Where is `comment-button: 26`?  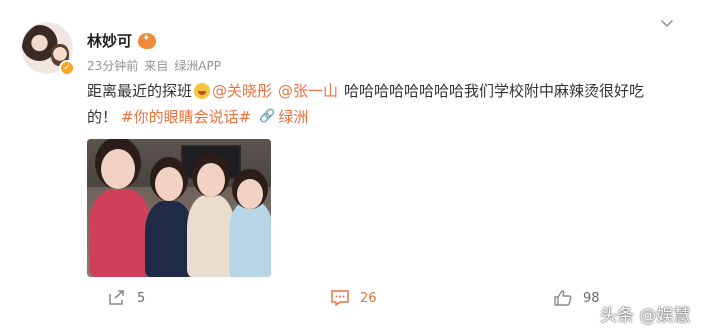 comment-button: 26 is located at coordinates (353, 298).